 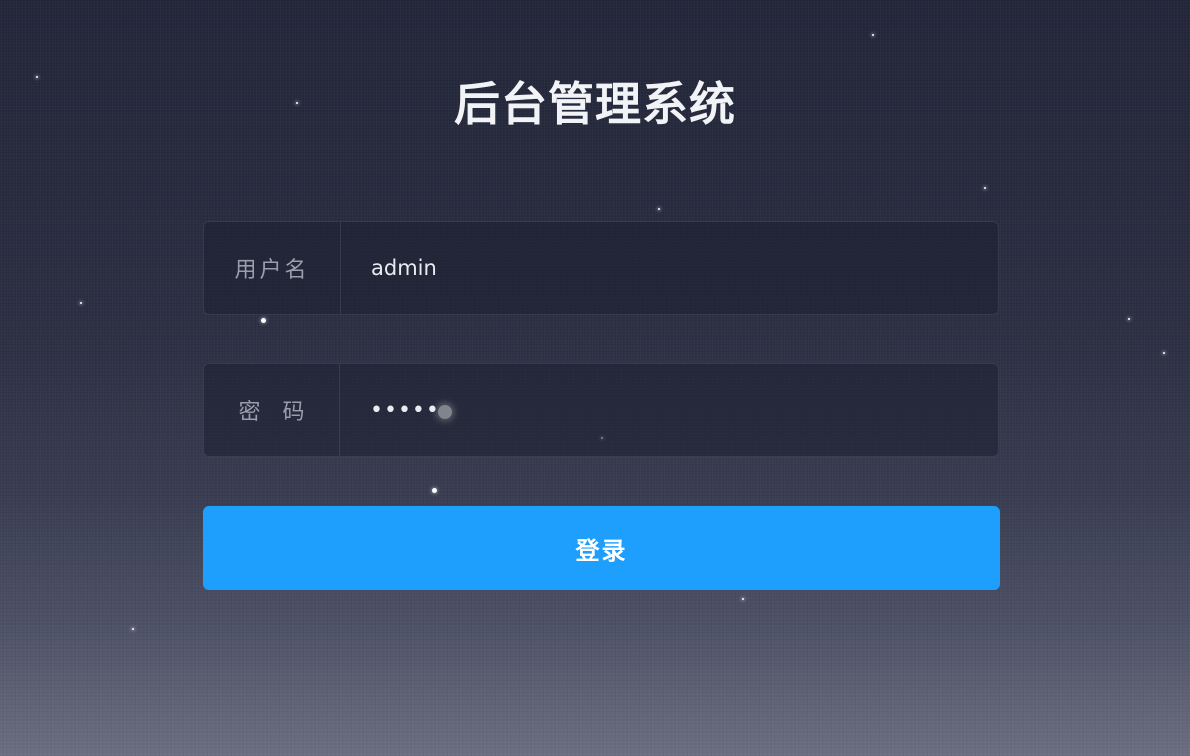 What do you see at coordinates (669, 410) in the screenshot?
I see `password-input` at bounding box center [669, 410].